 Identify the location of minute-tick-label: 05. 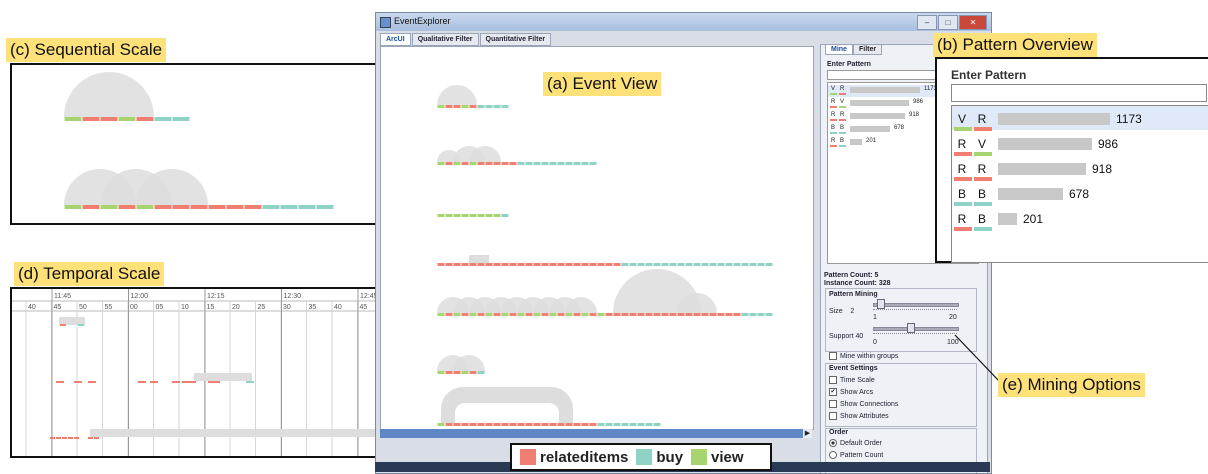
(160, 307).